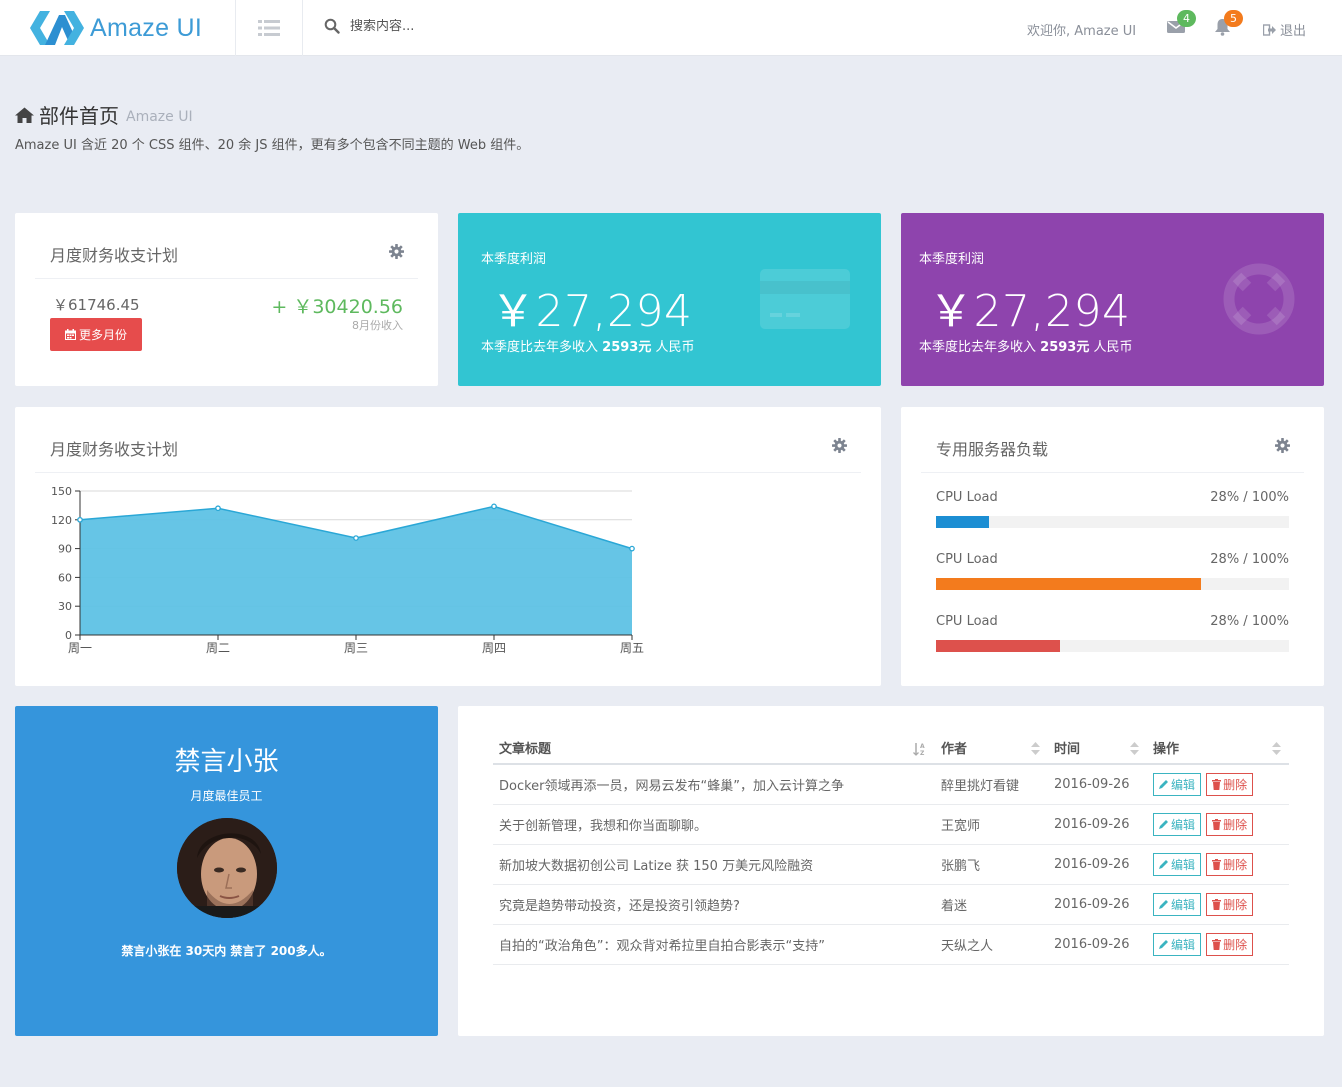 This screenshot has height=1087, width=1342. What do you see at coordinates (450, 26) in the screenshot?
I see `search-input` at bounding box center [450, 26].